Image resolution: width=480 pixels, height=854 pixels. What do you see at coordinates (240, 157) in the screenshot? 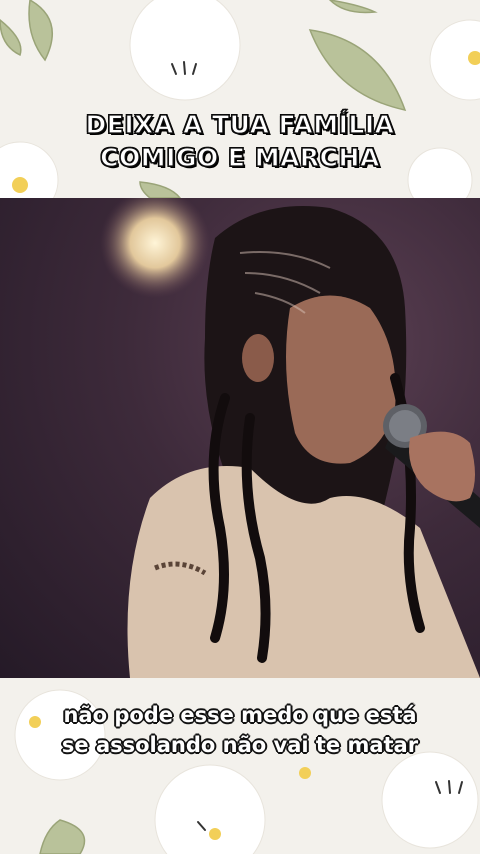
I see `headline-line-2: COMIGO E MARCHA` at bounding box center [240, 157].